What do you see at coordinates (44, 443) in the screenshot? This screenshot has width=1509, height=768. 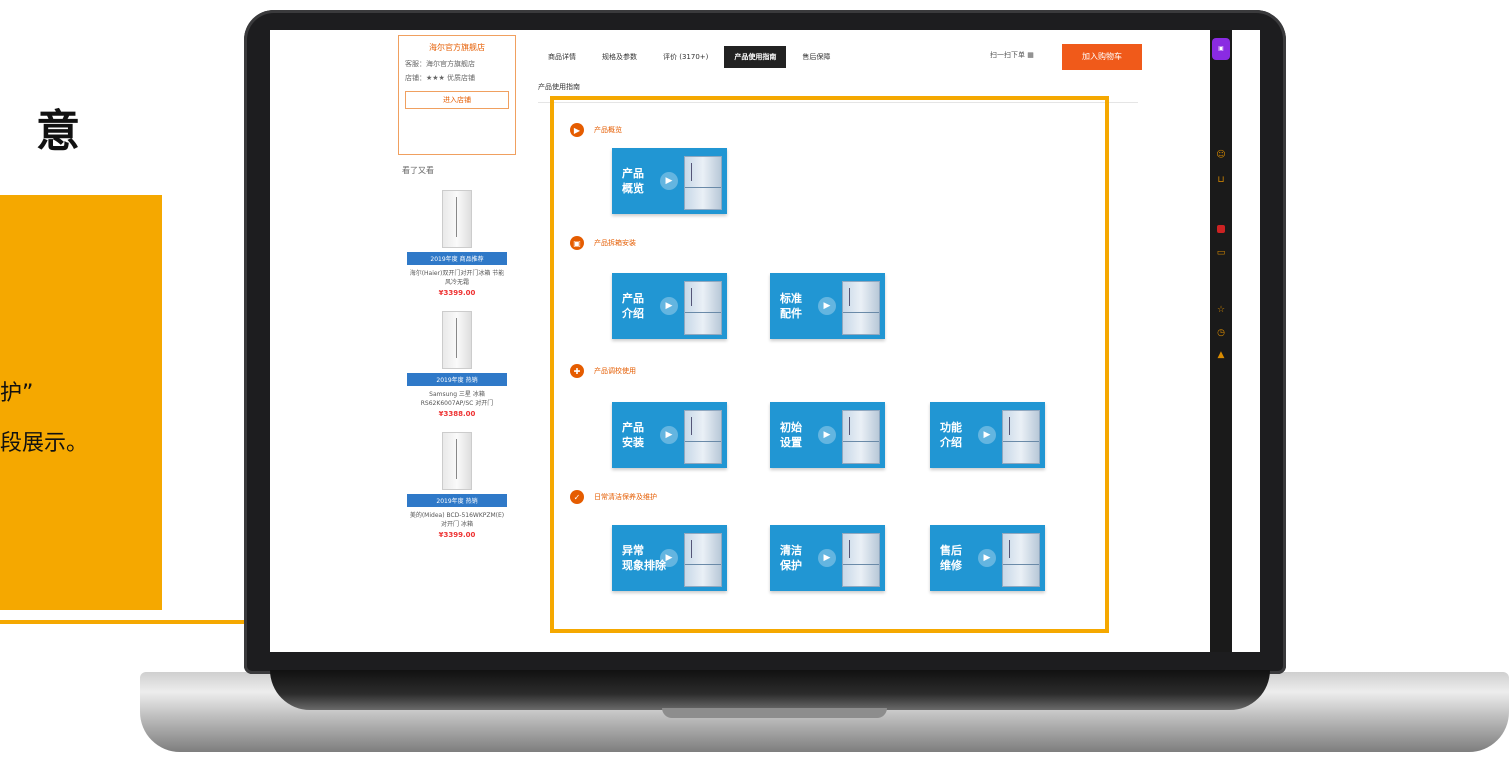 I see `callout-line-2: 段展示。` at bounding box center [44, 443].